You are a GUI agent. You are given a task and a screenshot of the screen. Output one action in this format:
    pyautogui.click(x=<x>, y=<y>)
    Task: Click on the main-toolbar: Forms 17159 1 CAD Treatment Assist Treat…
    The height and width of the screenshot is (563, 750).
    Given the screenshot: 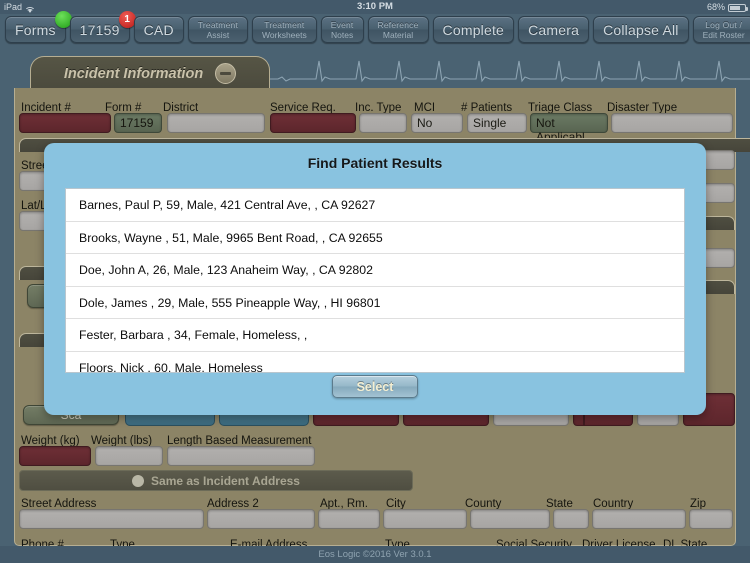 What is the action you would take?
    pyautogui.click(x=375, y=28)
    